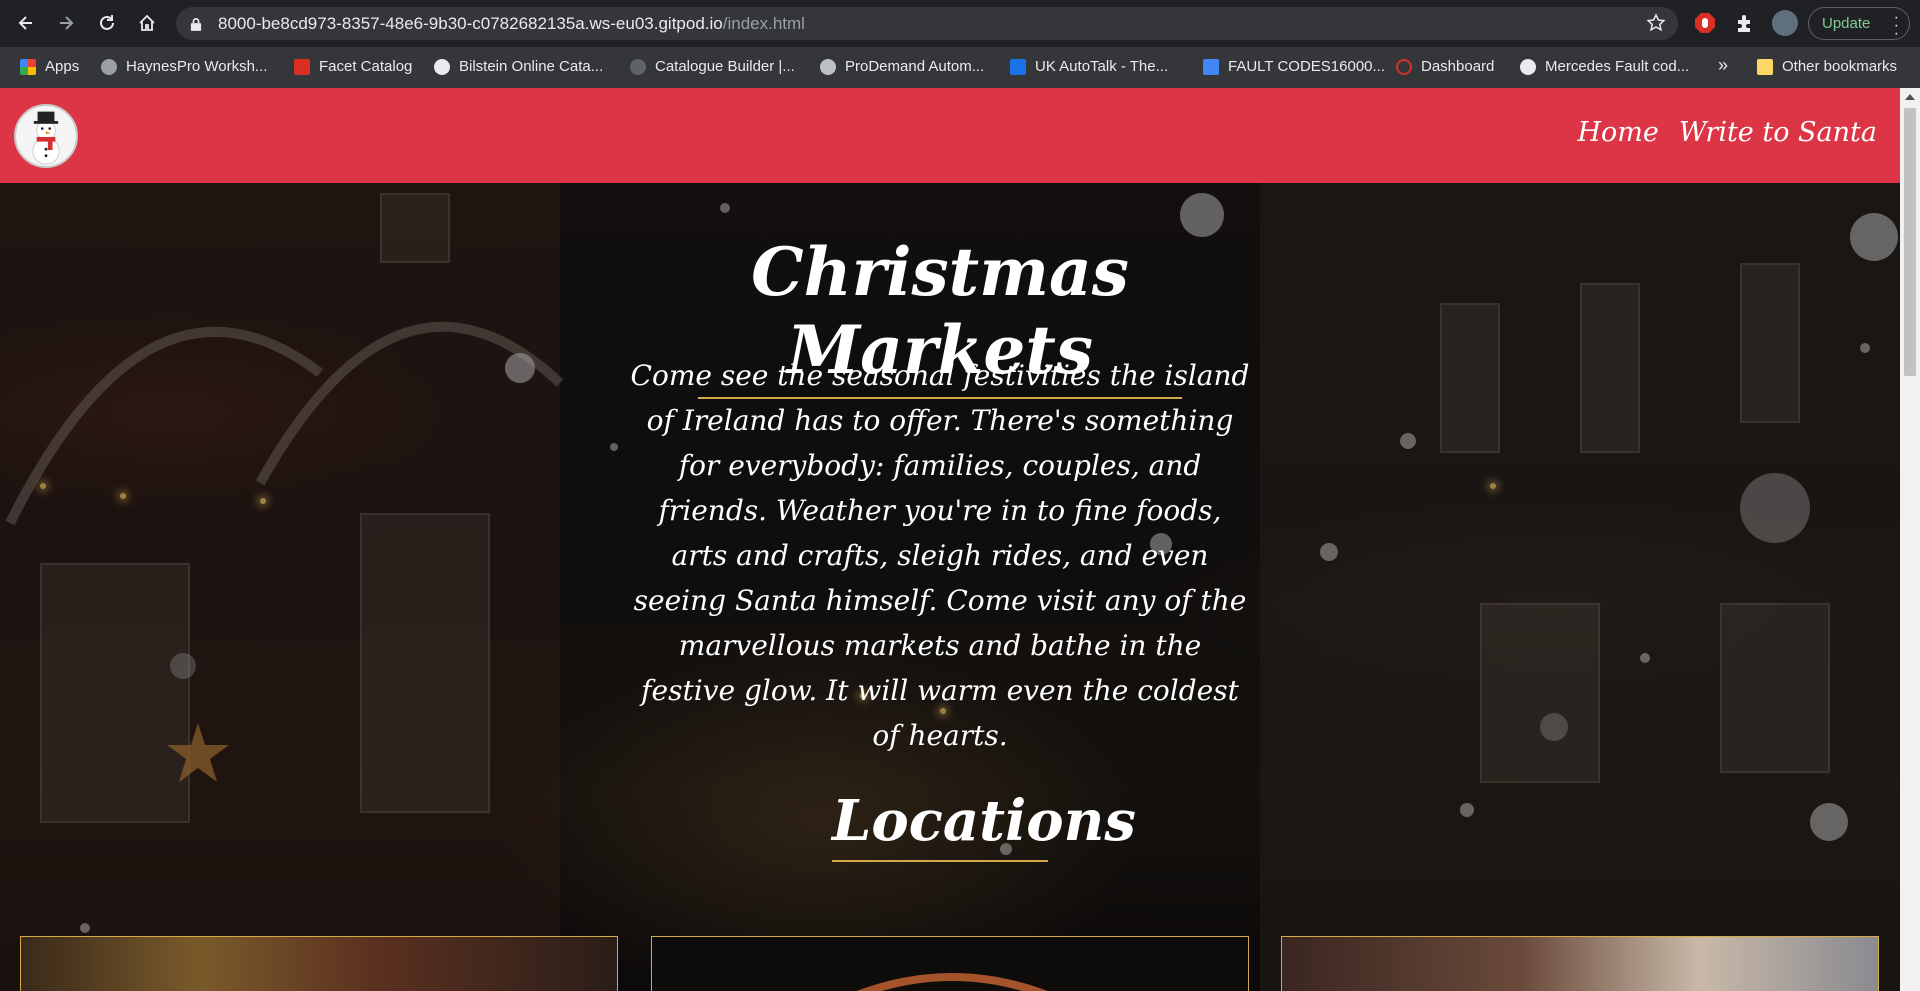 The width and height of the screenshot is (1920, 991). I want to click on update-label: Update, so click(1846, 23).